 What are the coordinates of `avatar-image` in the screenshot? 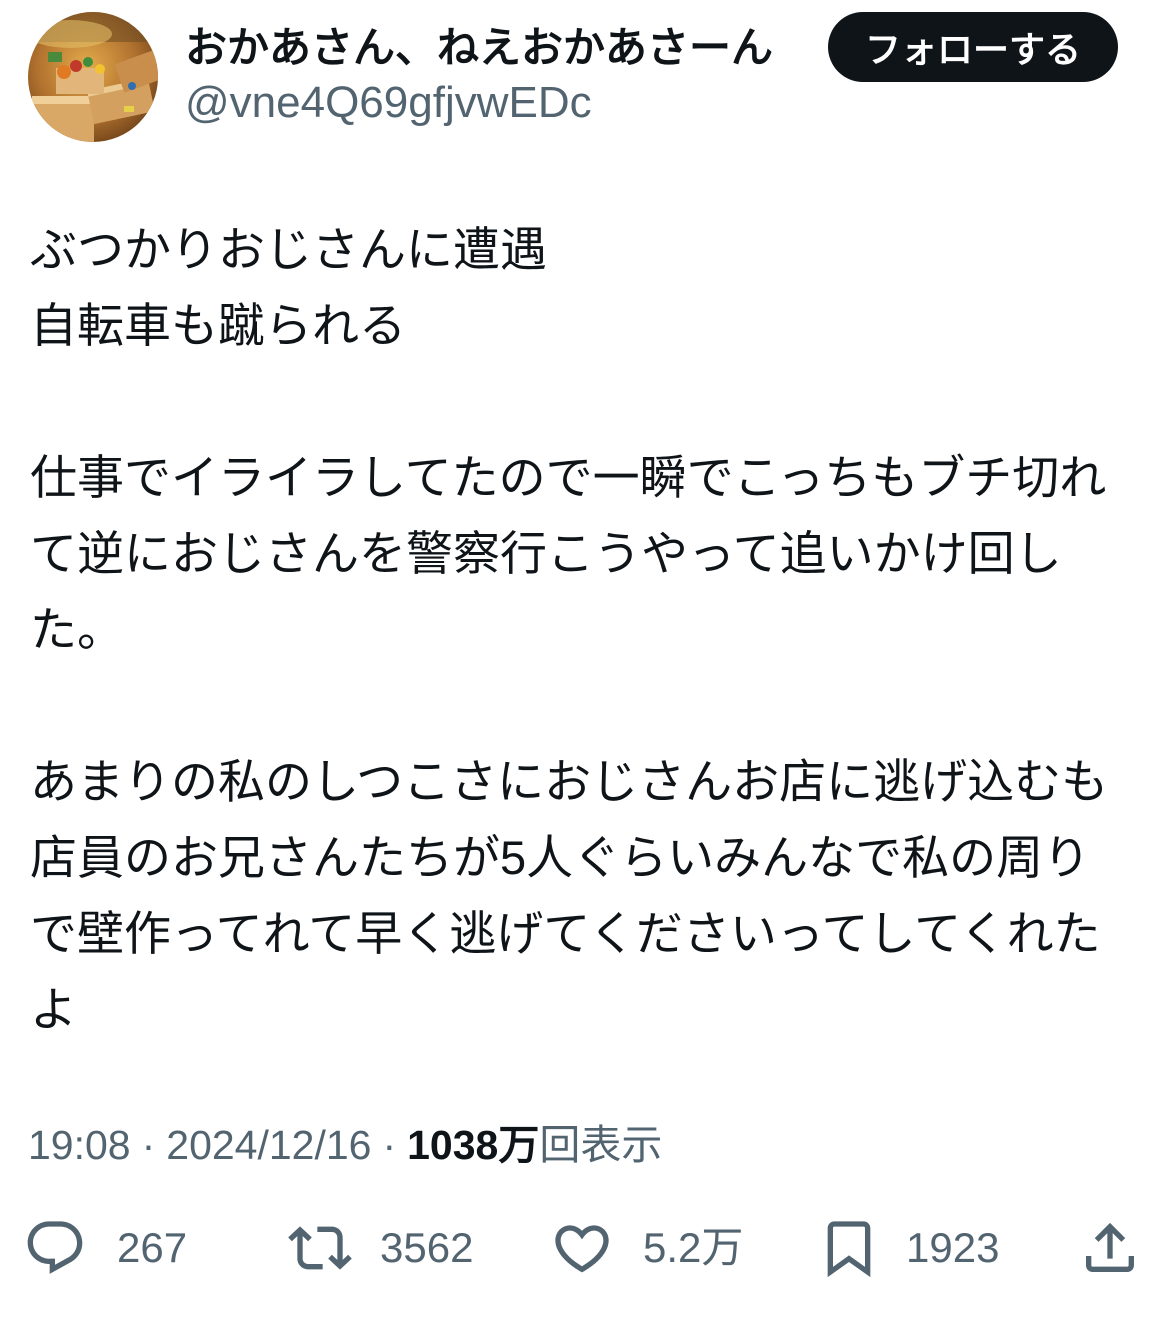 It's located at (93, 77).